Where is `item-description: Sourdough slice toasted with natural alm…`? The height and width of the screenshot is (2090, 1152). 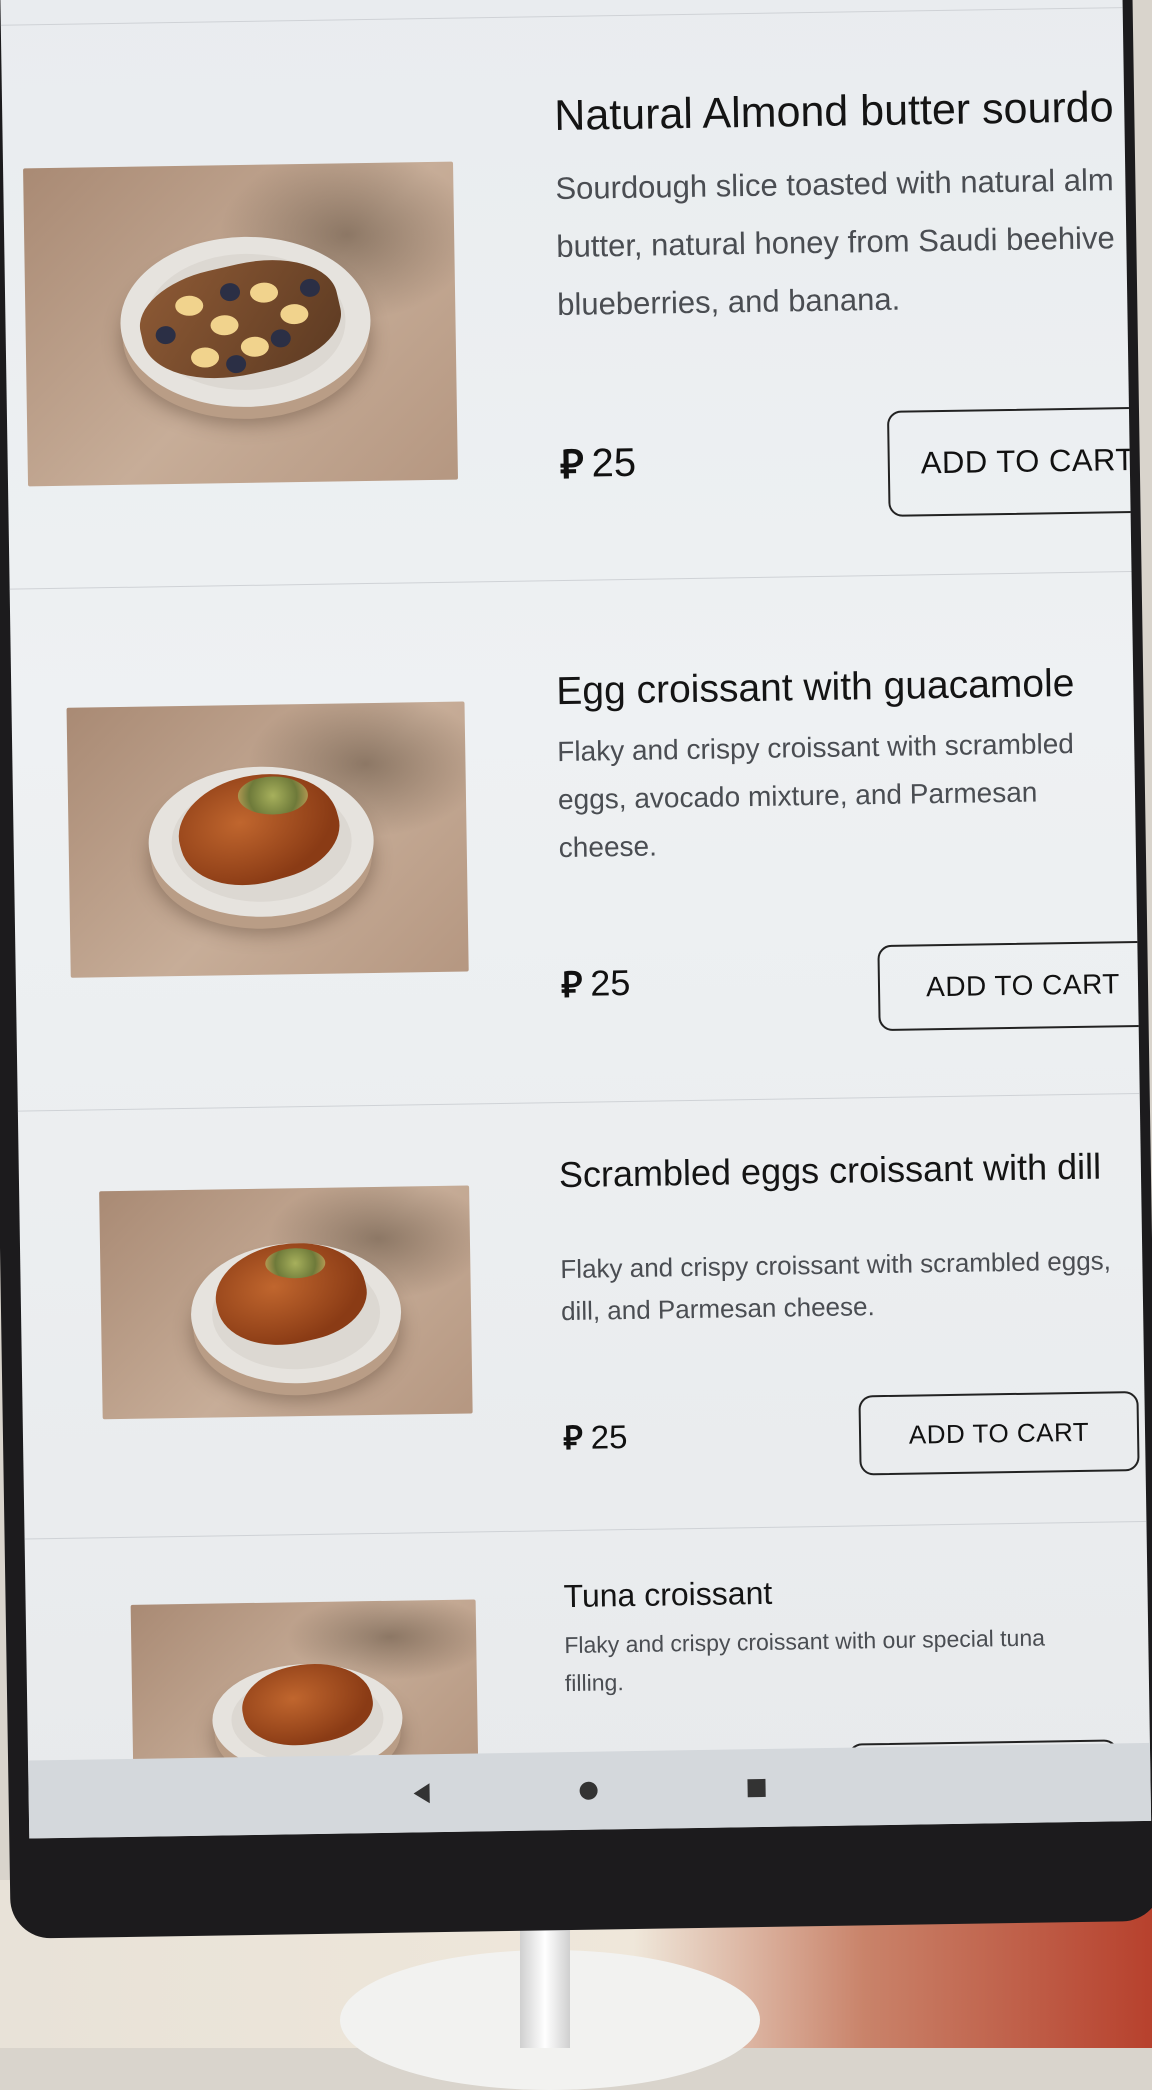
item-description: Sourdough slice toasted with natural alm… is located at coordinates (835, 242).